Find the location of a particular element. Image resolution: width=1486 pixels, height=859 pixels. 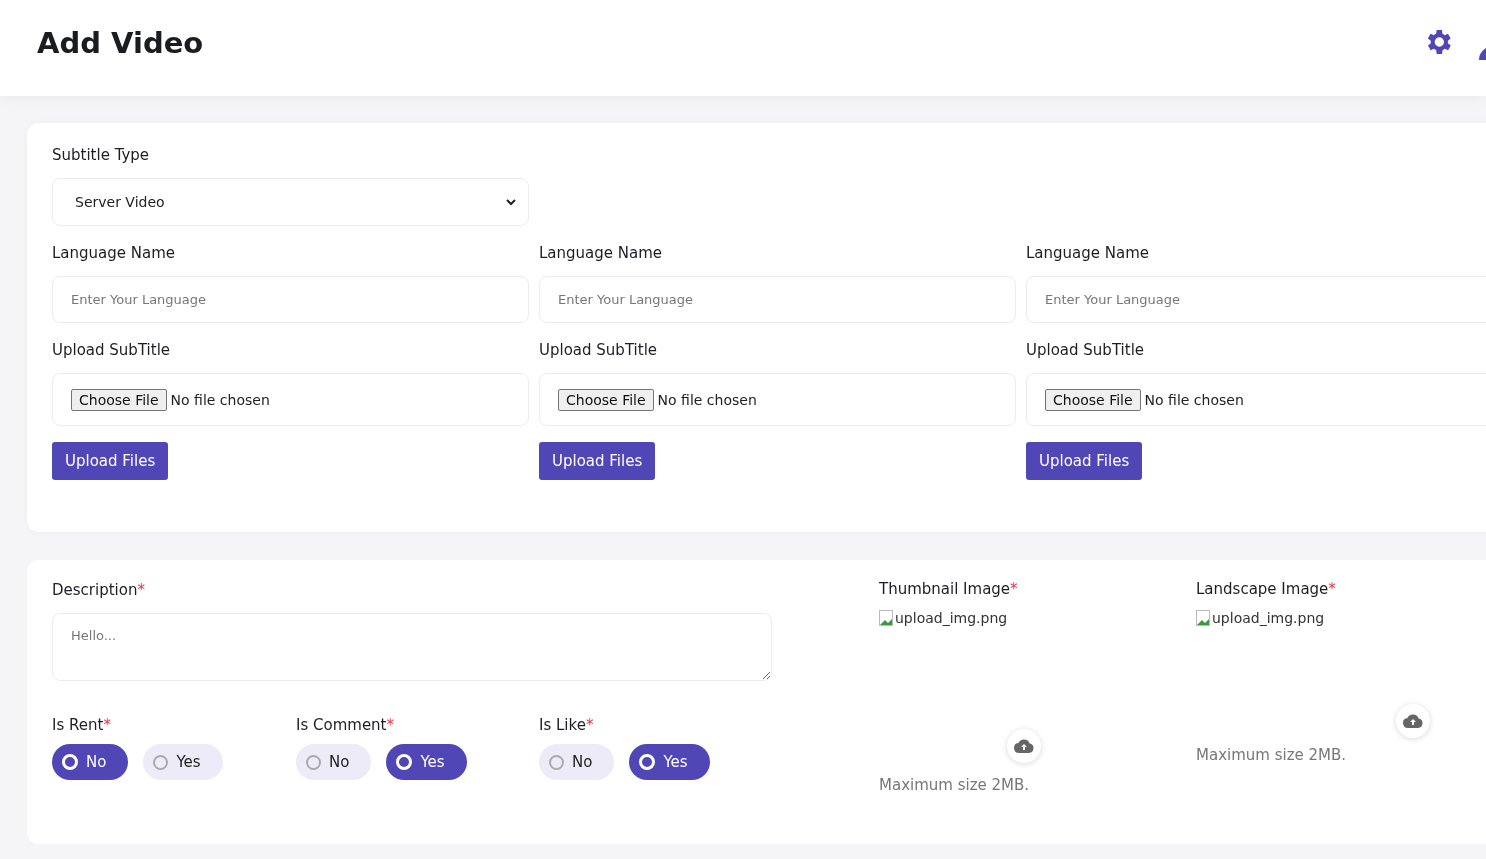

field-label: Is Rent* is located at coordinates (81, 725).